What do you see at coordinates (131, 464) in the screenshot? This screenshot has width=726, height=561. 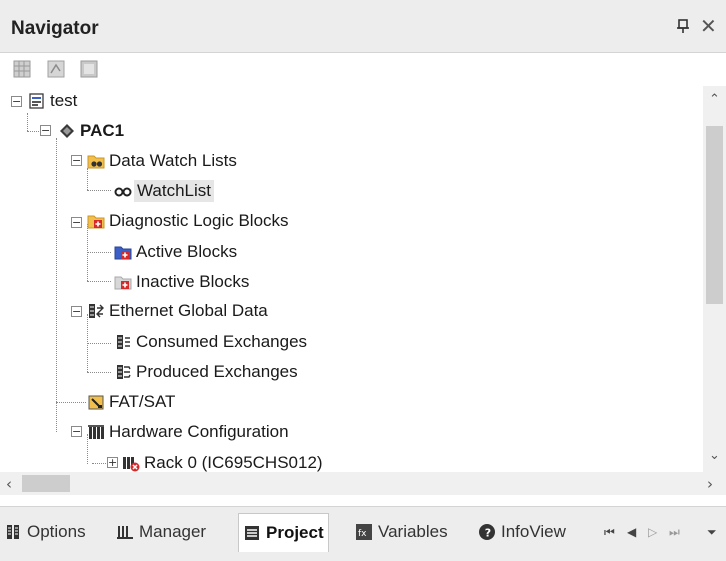 I see `rack-error-icon` at bounding box center [131, 464].